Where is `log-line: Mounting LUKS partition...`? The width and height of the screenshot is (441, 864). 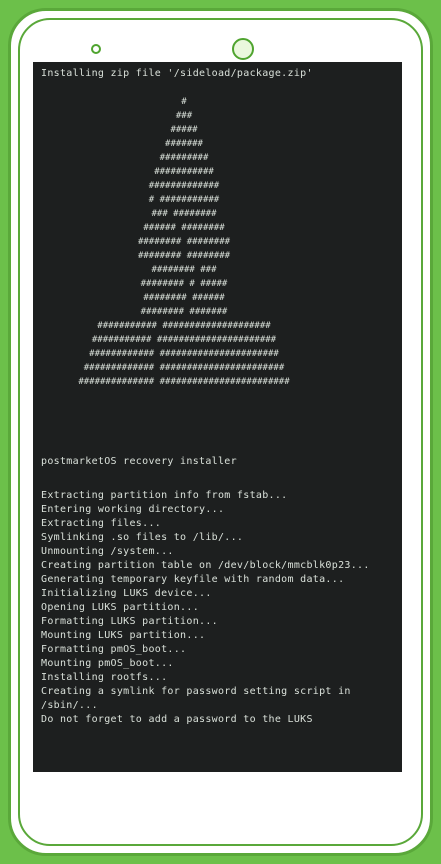 log-line: Mounting LUKS partition... is located at coordinates (123, 635).